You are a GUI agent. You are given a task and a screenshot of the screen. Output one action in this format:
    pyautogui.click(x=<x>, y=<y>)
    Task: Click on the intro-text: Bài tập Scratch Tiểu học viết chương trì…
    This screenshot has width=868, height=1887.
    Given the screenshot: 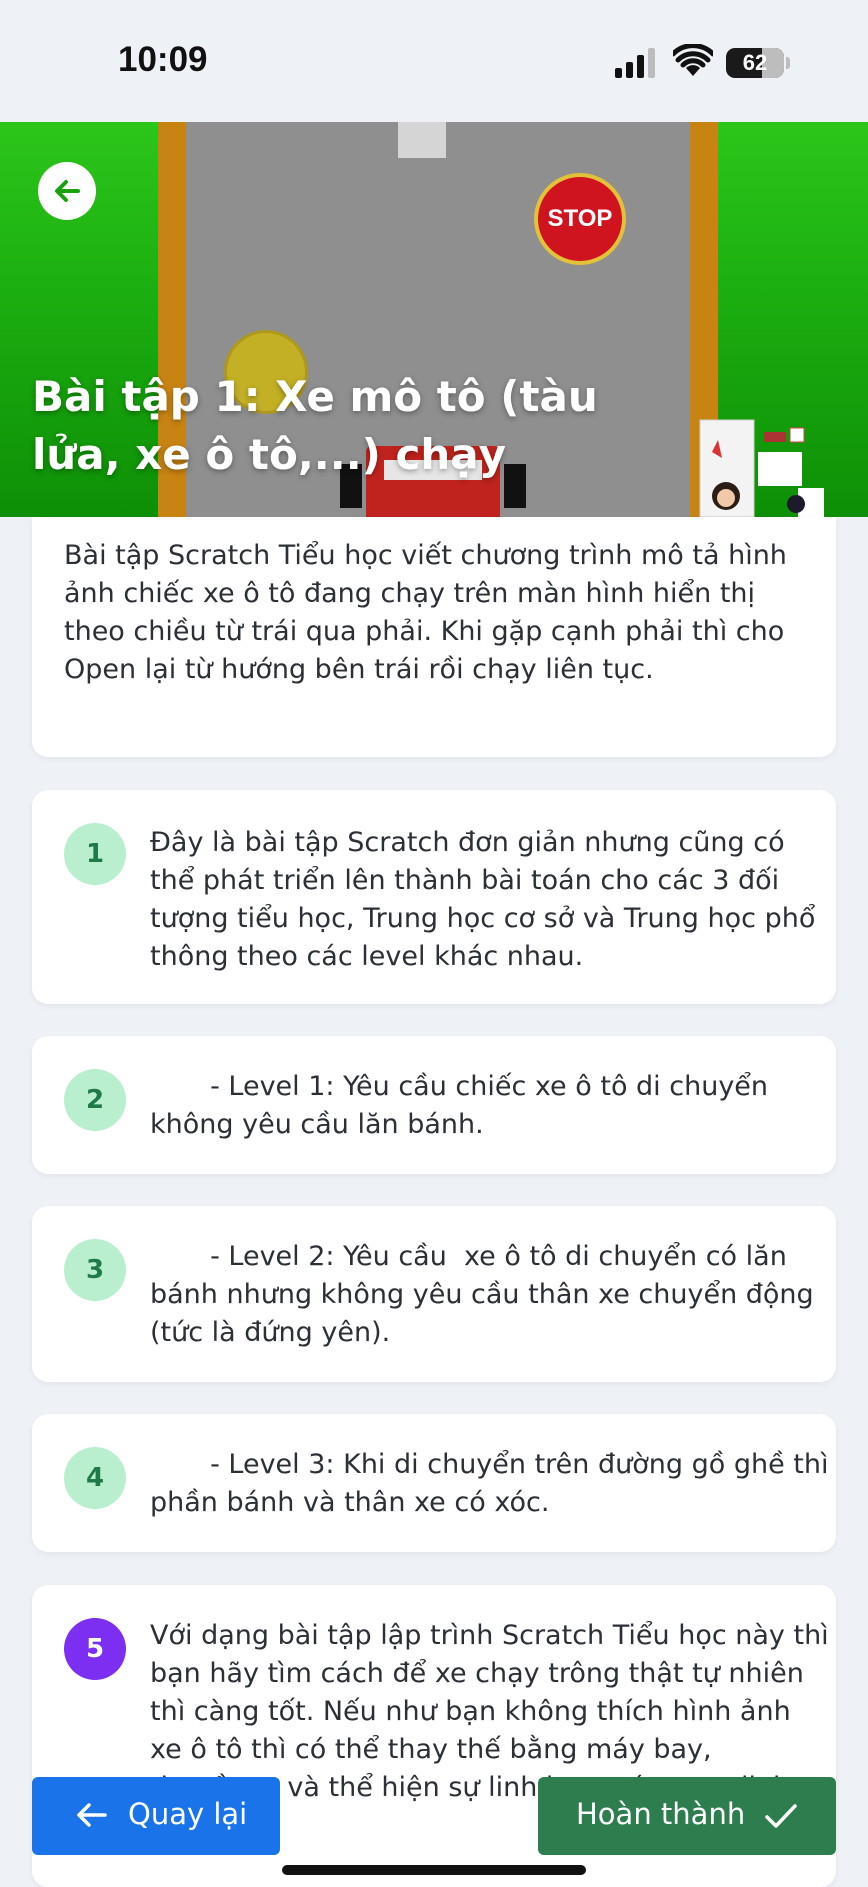 What is the action you would take?
    pyautogui.click(x=425, y=612)
    